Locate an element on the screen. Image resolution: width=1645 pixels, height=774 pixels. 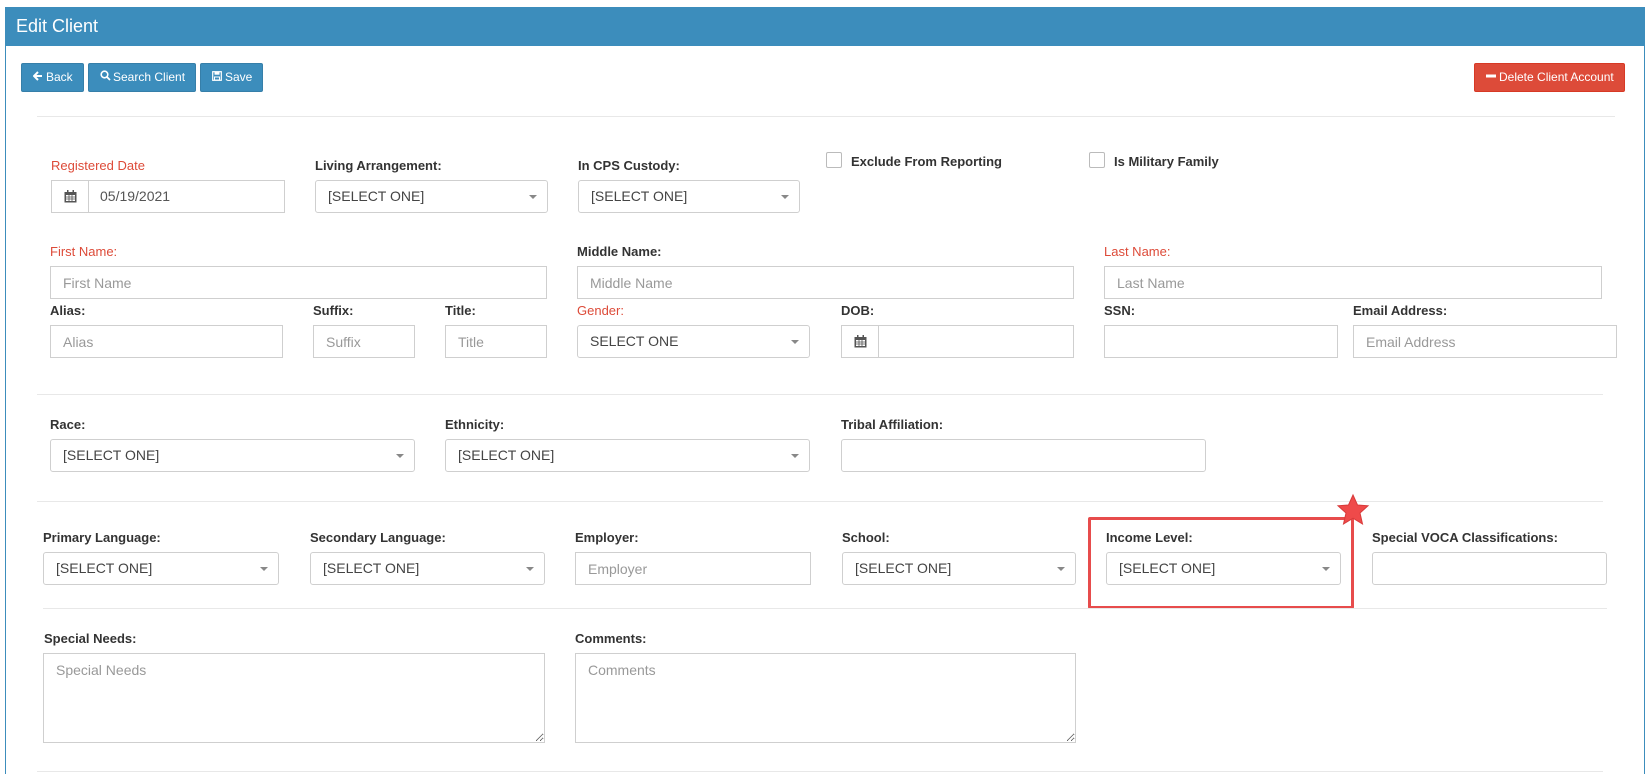
floppy-disk-icon is located at coordinates (217, 78).